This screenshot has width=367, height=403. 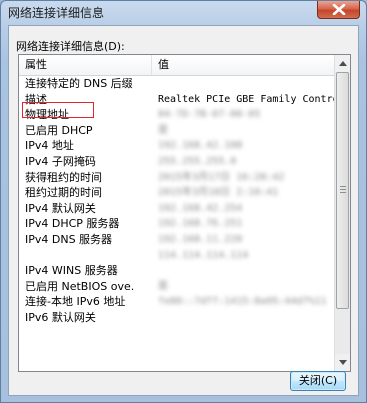 What do you see at coordinates (221, 177) in the screenshot?
I see `value-cell: 2015年3月17日 16:28:42` at bounding box center [221, 177].